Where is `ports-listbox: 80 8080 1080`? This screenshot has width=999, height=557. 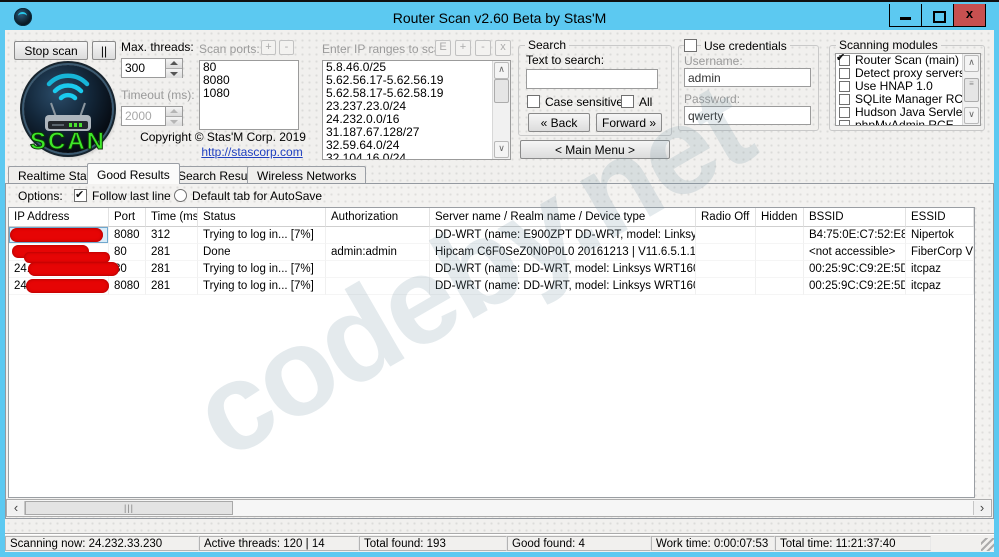 ports-listbox: 80 8080 1080 is located at coordinates (249, 95).